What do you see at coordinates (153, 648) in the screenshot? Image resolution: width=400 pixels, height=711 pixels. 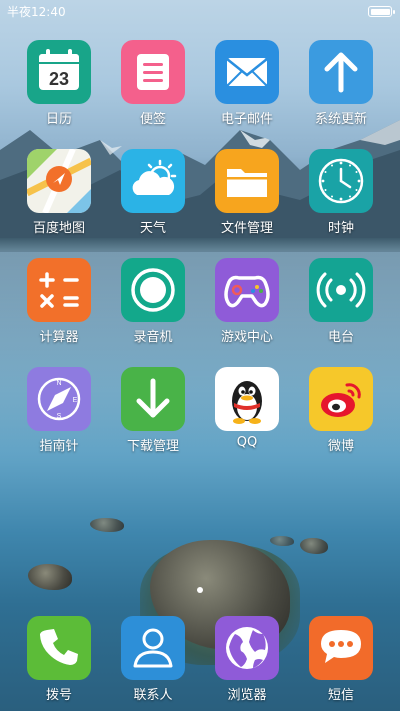 I see `contacts-icon` at bounding box center [153, 648].